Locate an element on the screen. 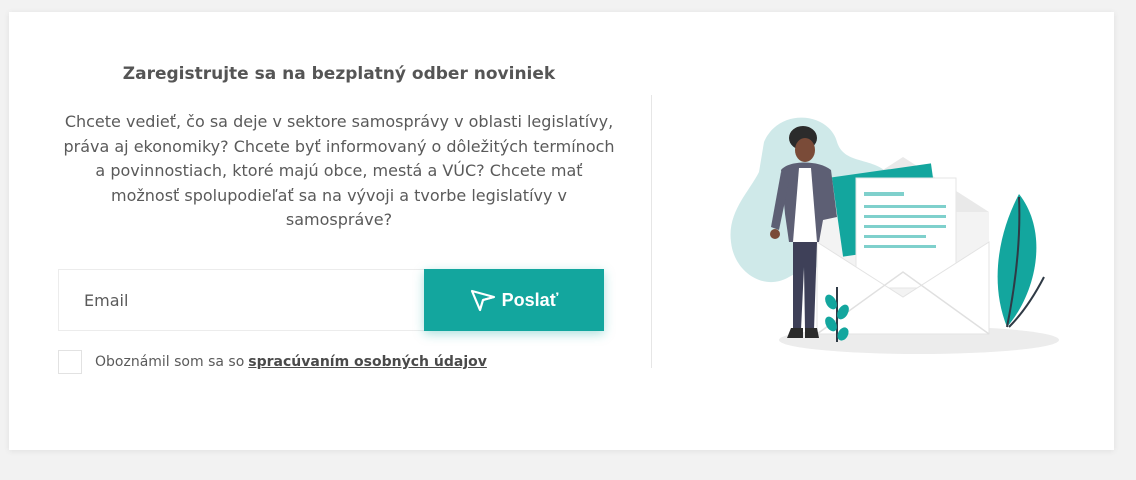  send-button: Poslať is located at coordinates (514, 300).